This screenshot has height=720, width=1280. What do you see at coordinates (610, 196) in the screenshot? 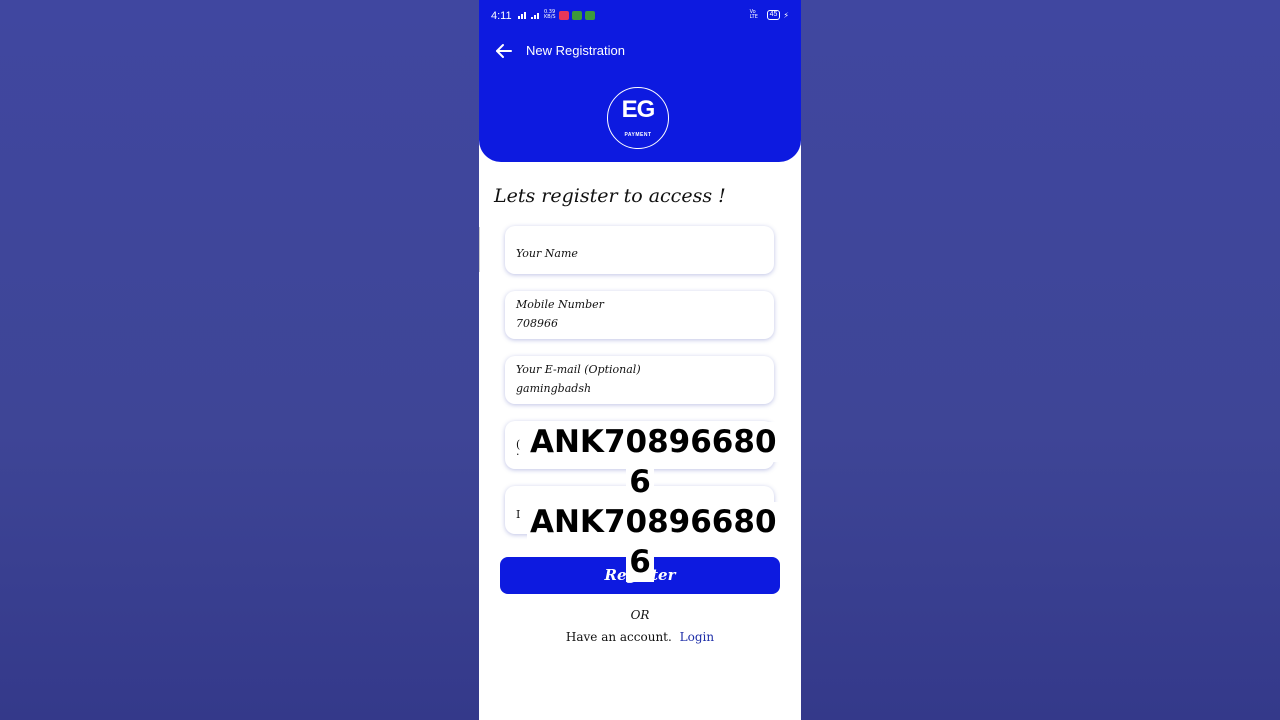
I see `form-heading: Lets register to access !` at bounding box center [610, 196].